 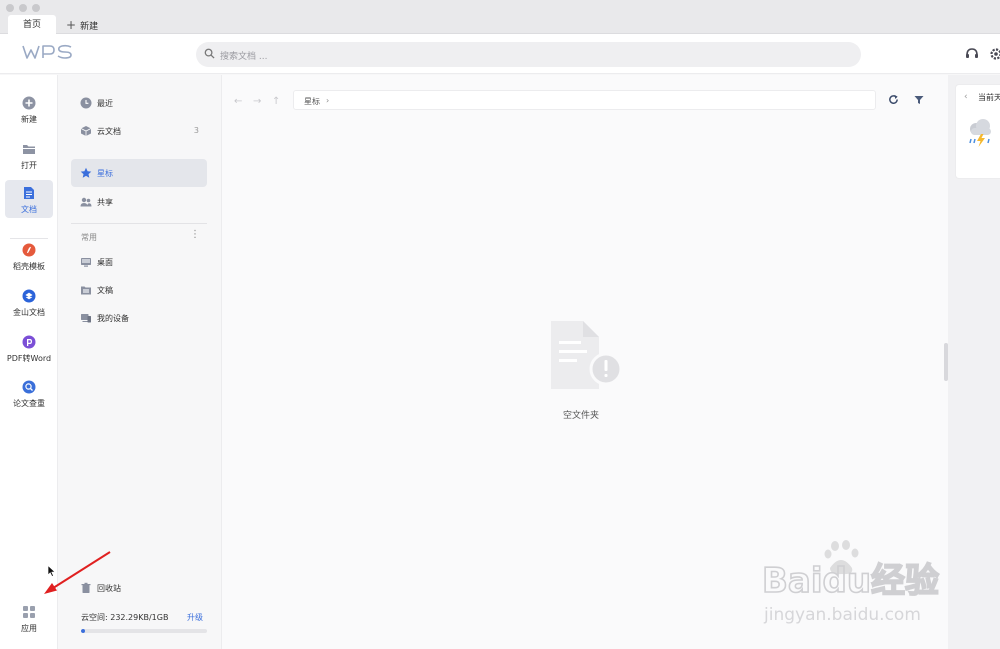 I want to click on section-common-label: 常用, so click(x=89, y=237).